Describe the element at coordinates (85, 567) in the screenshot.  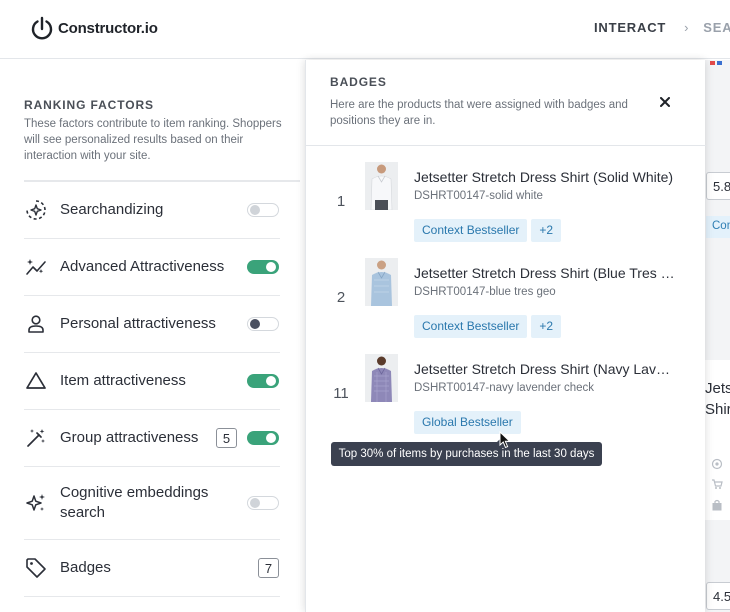
I see `factor-label: Badges` at that location.